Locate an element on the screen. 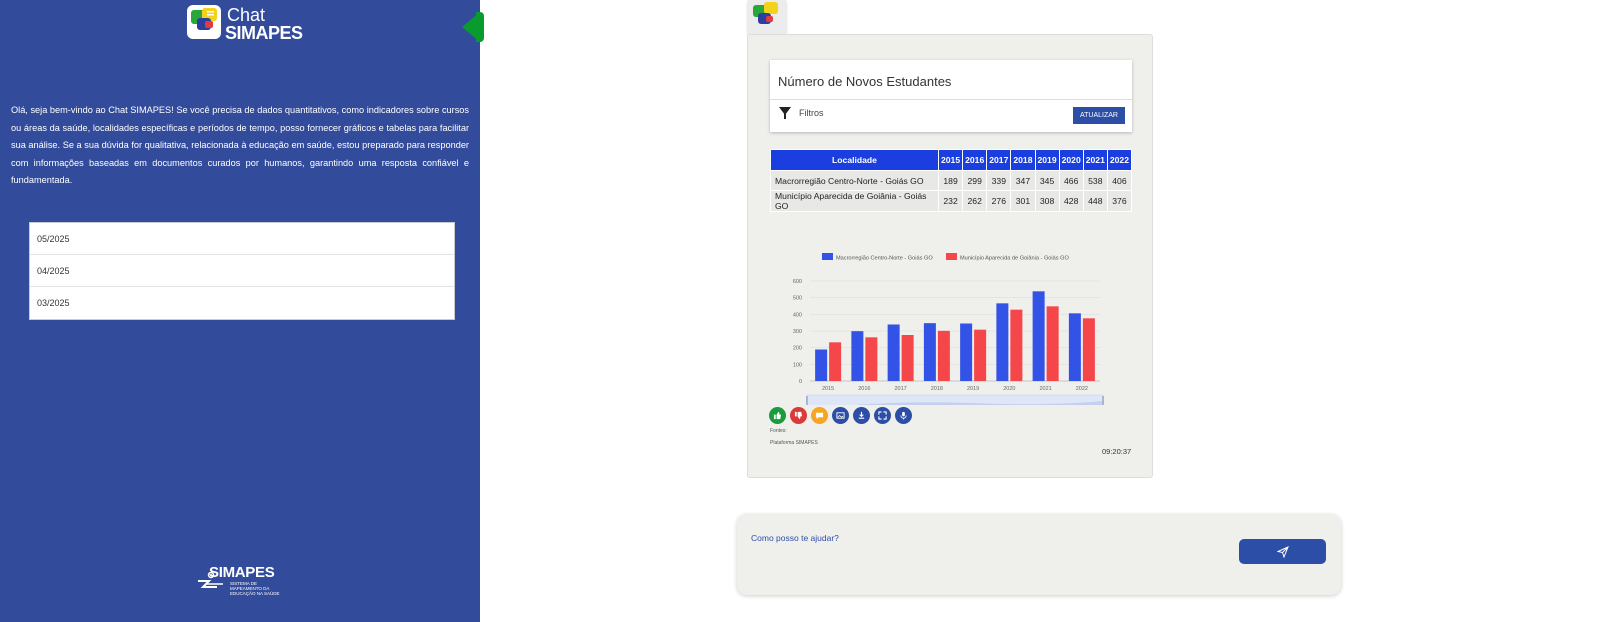 The height and width of the screenshot is (622, 1600). bar-2019-centro-norte is located at coordinates (966, 352).